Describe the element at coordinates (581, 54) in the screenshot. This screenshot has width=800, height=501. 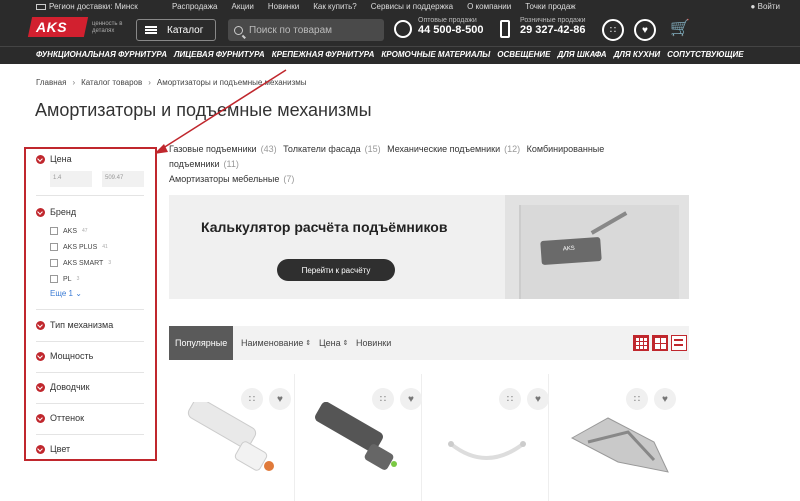
I see `nav-item-wardrobe: Для шкафа` at that location.